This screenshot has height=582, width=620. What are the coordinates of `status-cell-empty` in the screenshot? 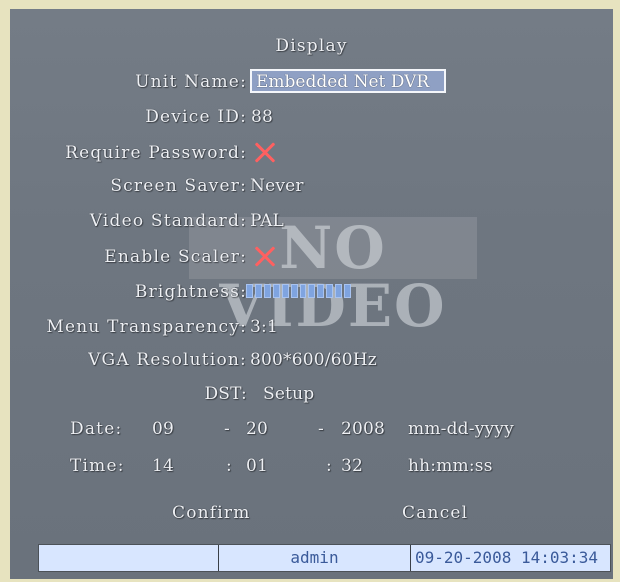 It's located at (129, 558).